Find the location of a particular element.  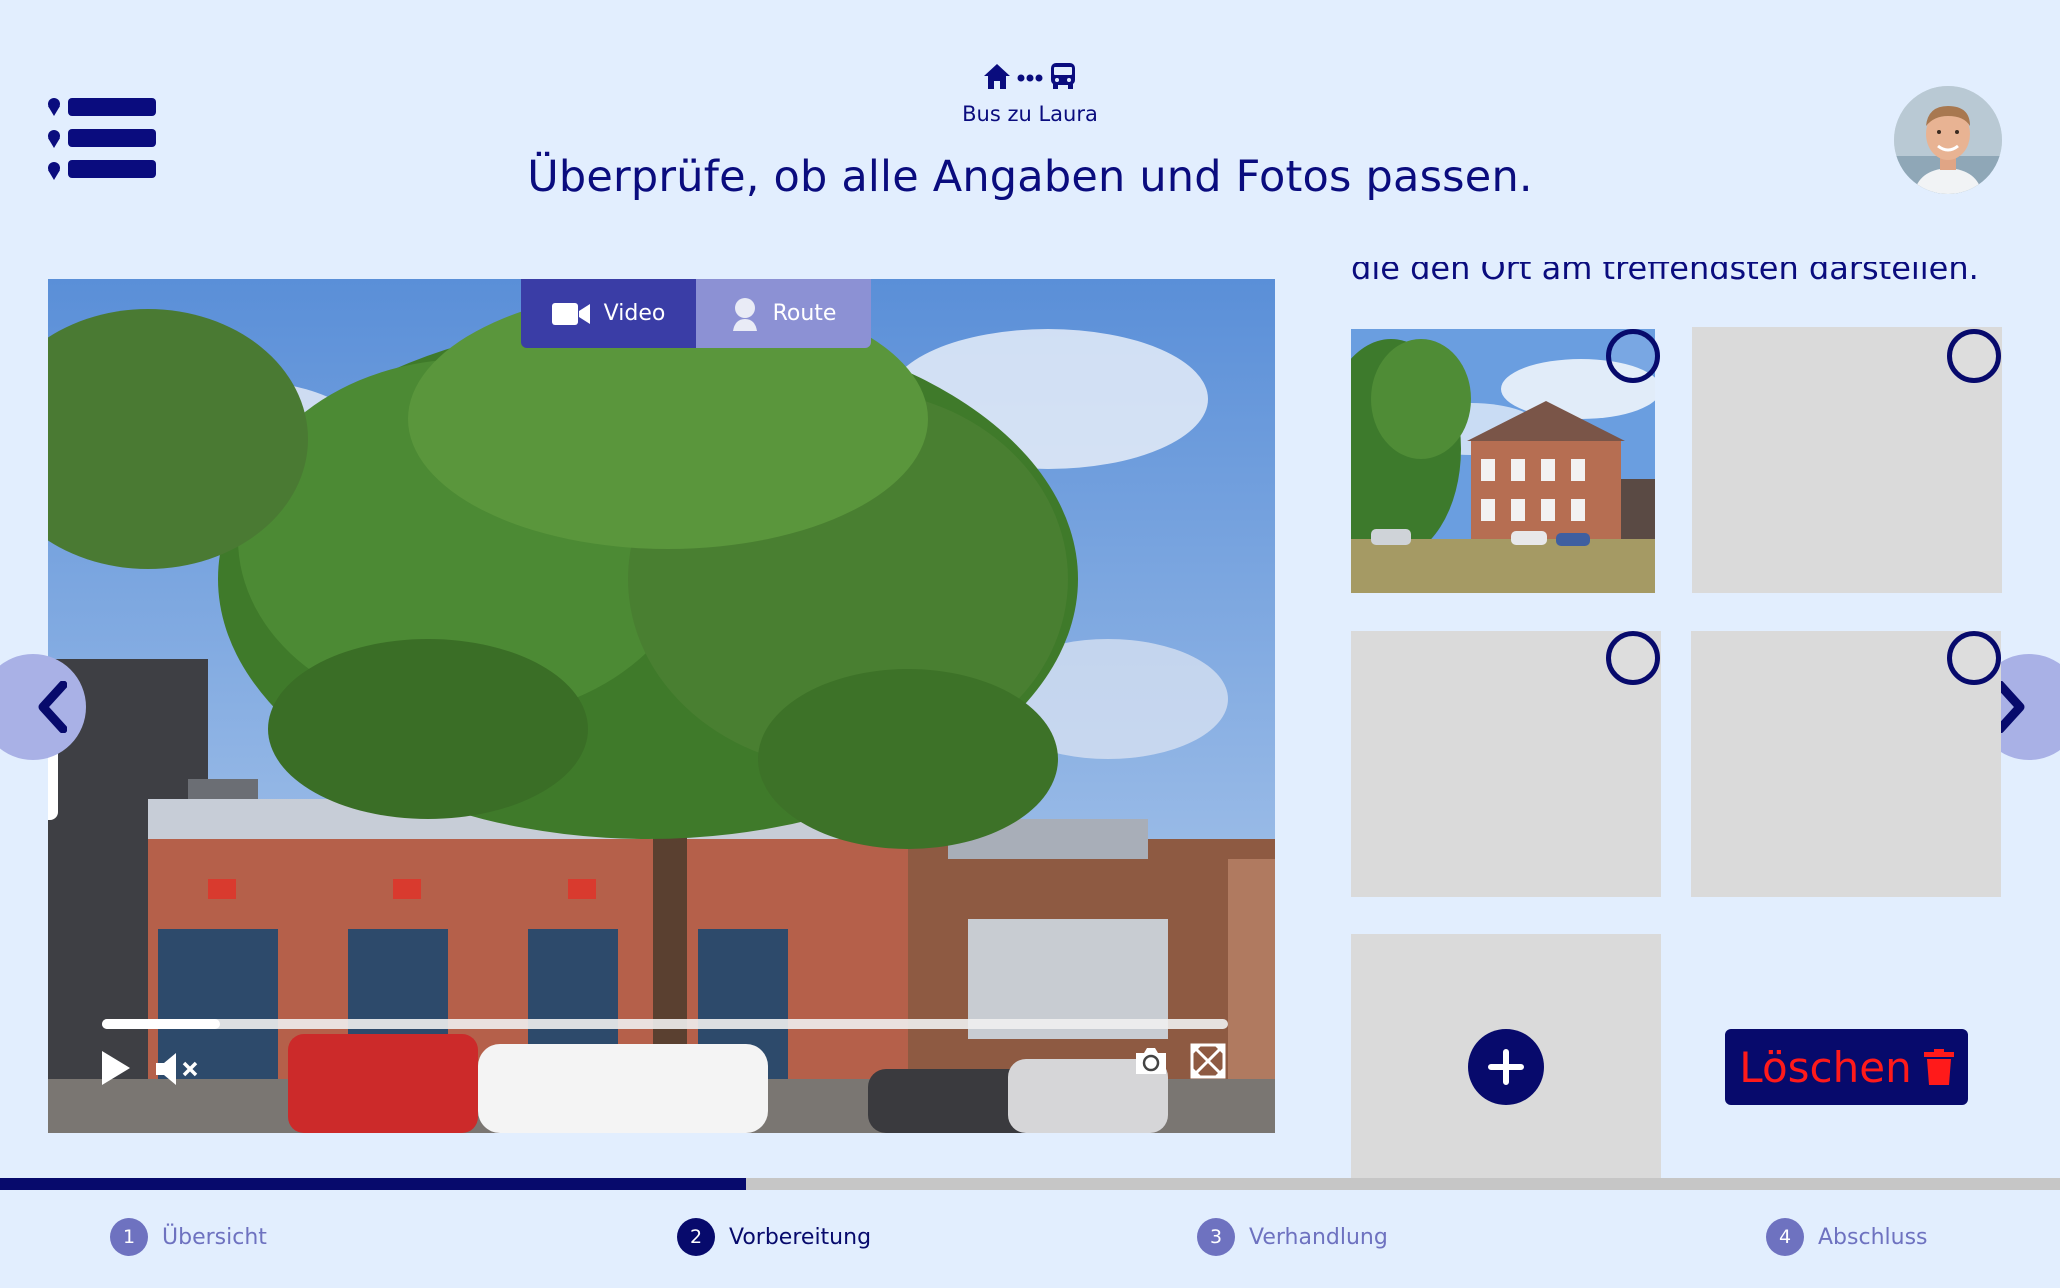

step-vorbereitung: 2 Vorbereitung is located at coordinates (774, 1237).